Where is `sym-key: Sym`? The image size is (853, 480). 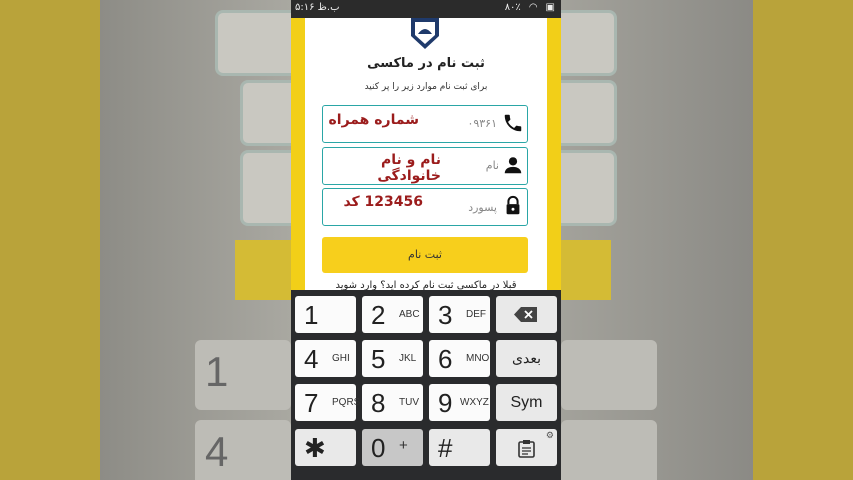 sym-key: Sym is located at coordinates (526, 402).